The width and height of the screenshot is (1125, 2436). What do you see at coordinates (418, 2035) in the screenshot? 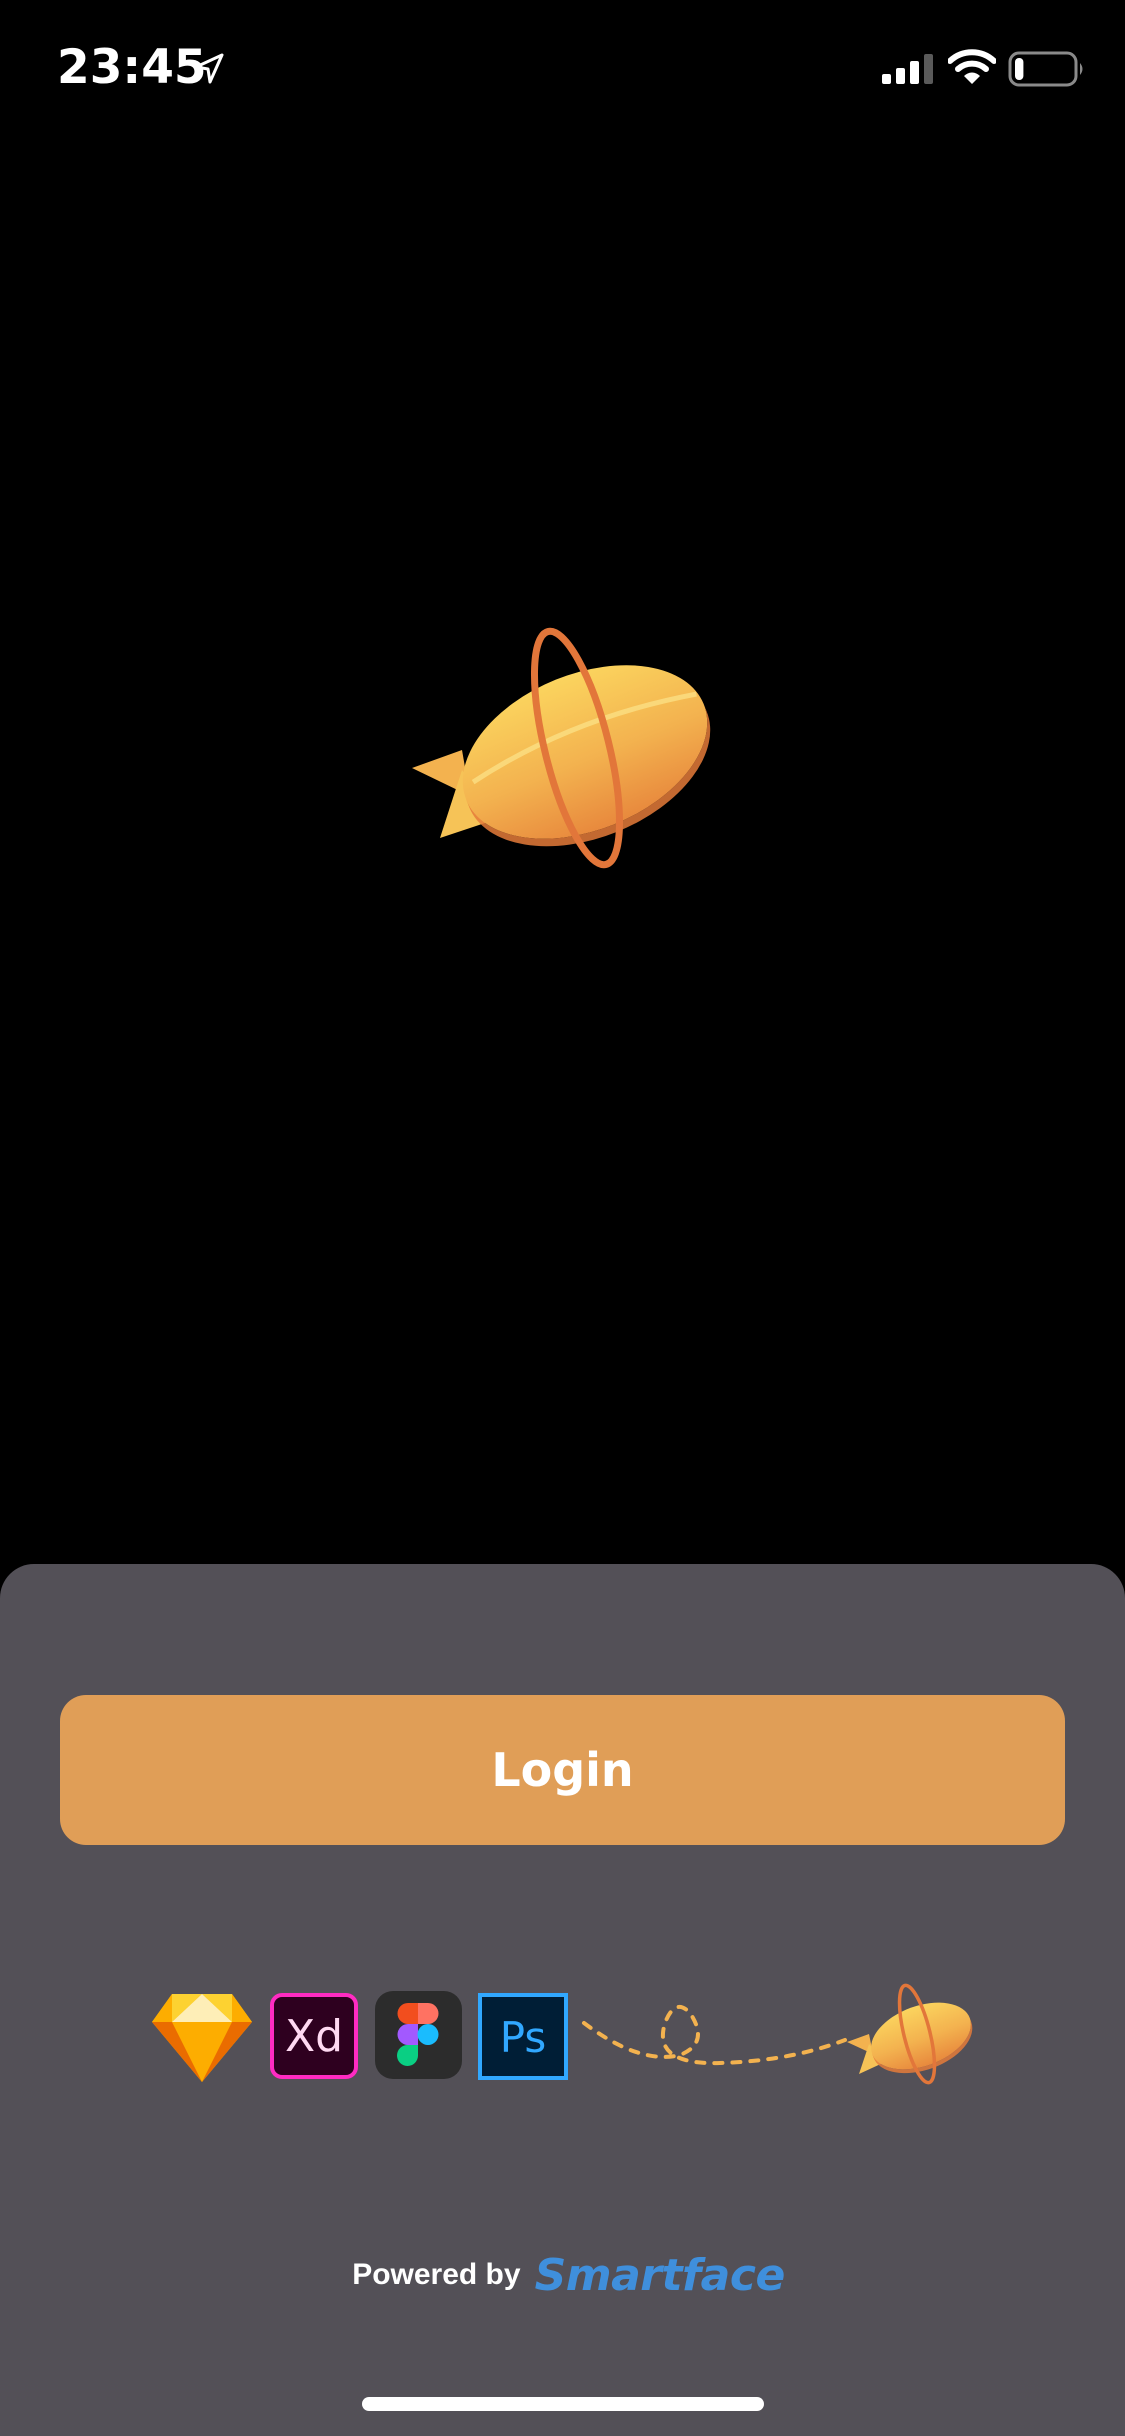
I see `figma-icon` at bounding box center [418, 2035].